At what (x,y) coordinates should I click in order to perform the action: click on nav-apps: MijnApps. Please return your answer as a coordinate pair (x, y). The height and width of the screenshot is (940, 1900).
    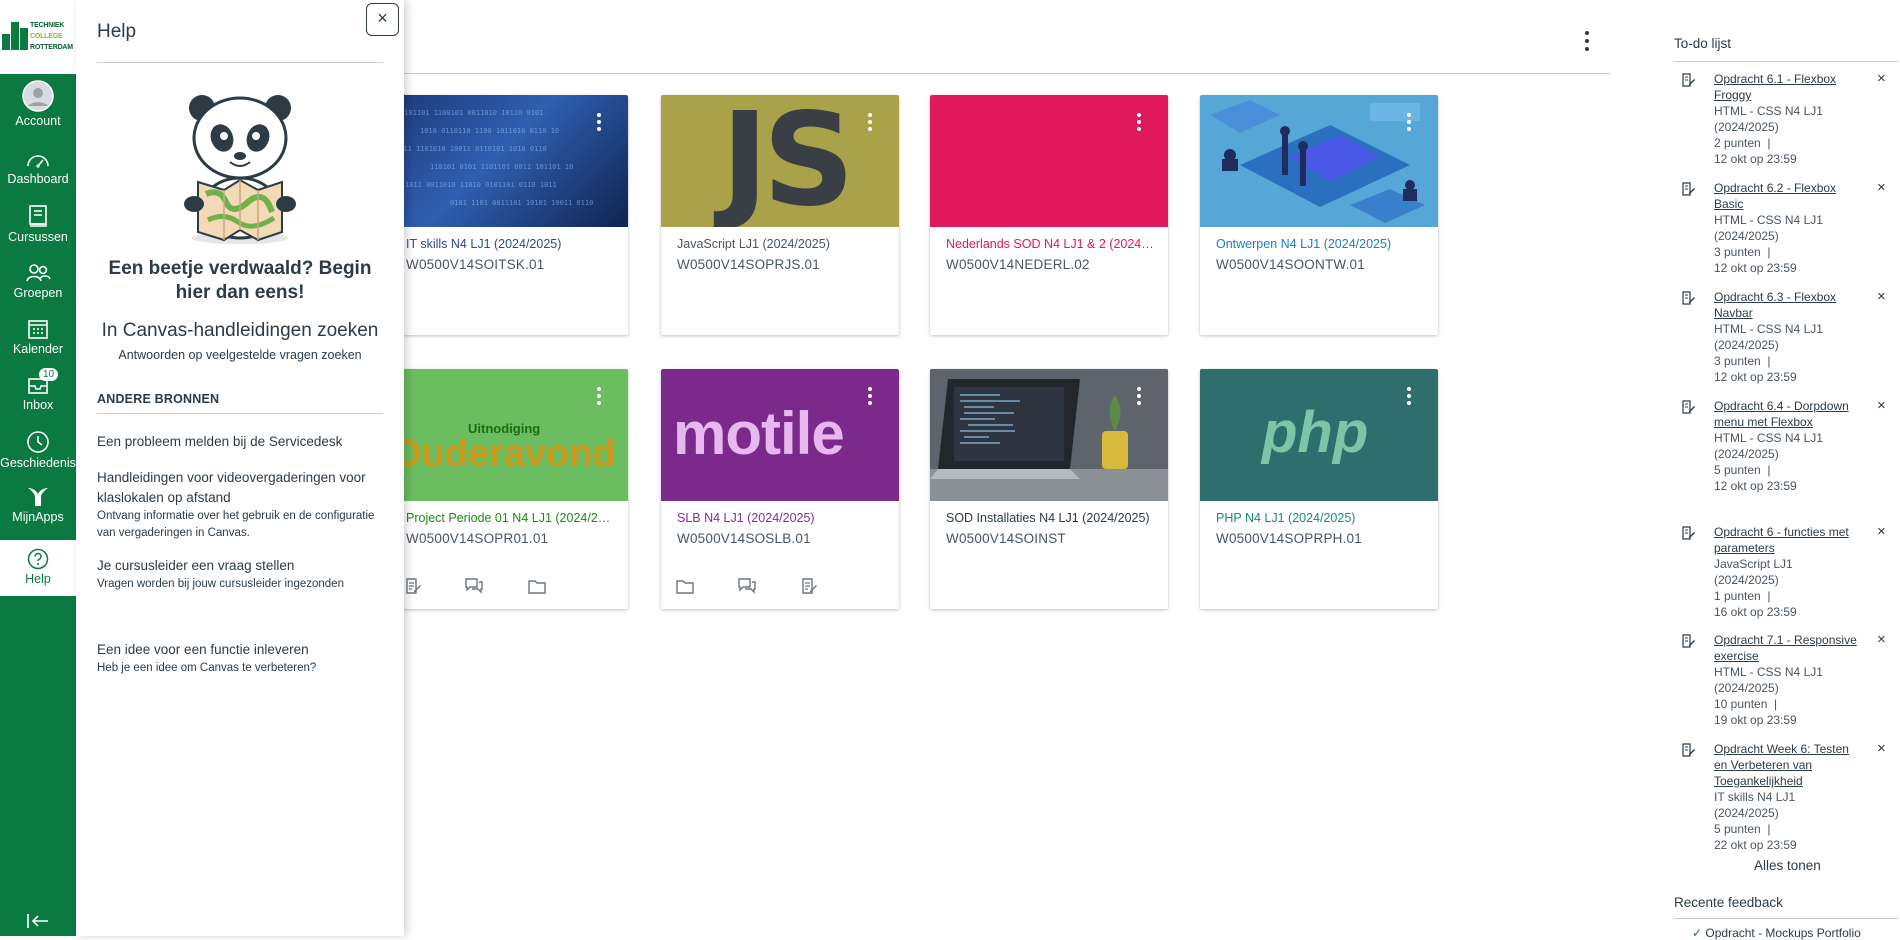
    Looking at the image, I should click on (38, 505).